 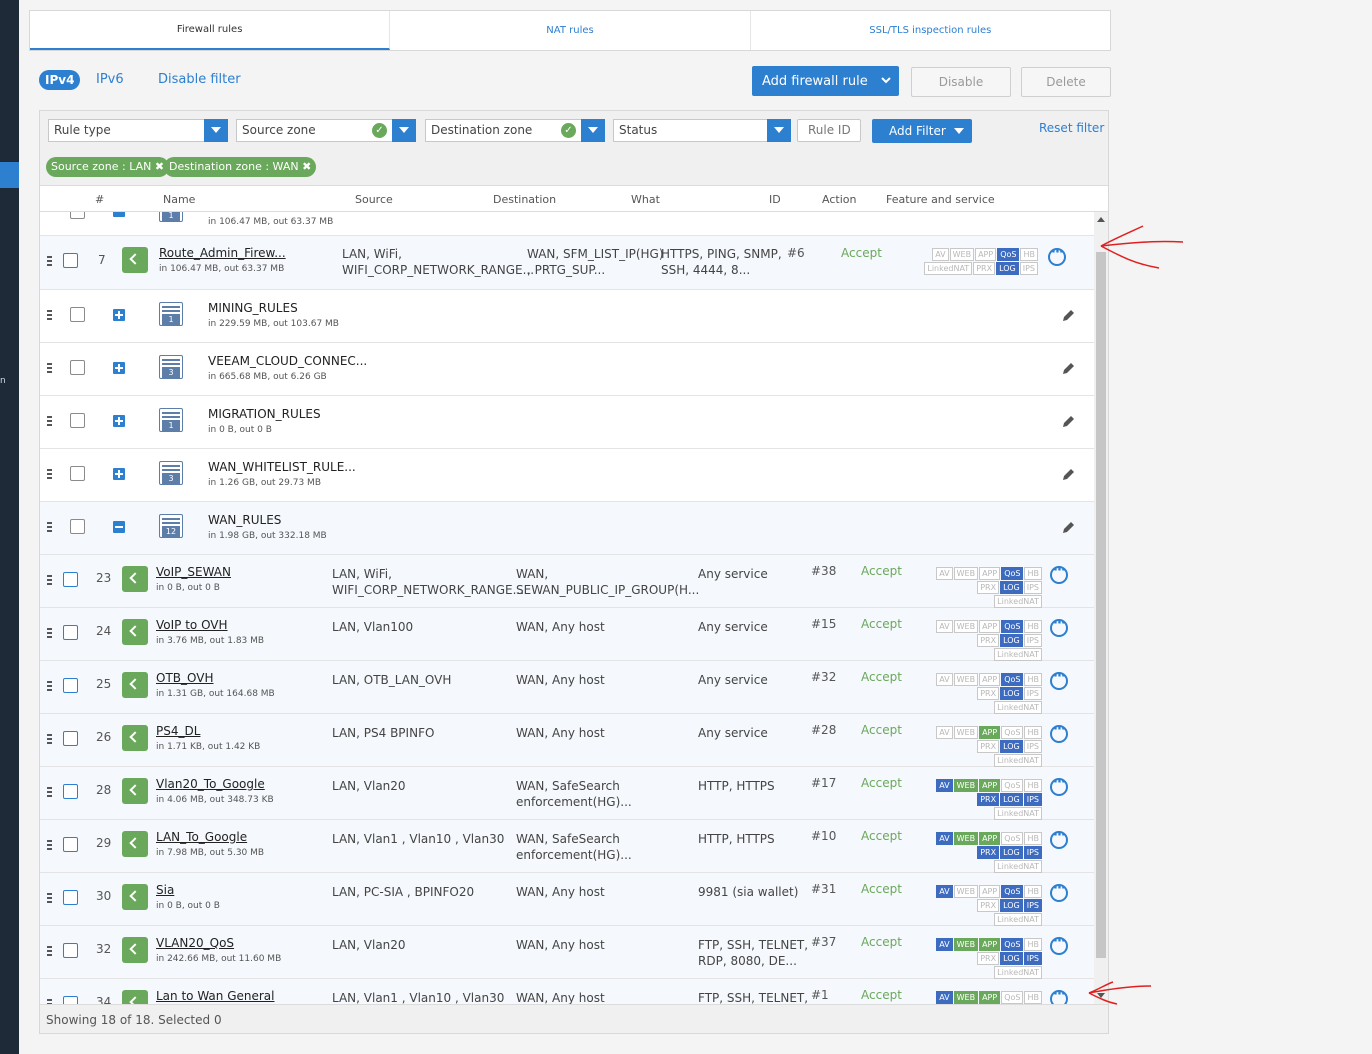 I want to click on add-filter-button: Add Filter, so click(x=922, y=131).